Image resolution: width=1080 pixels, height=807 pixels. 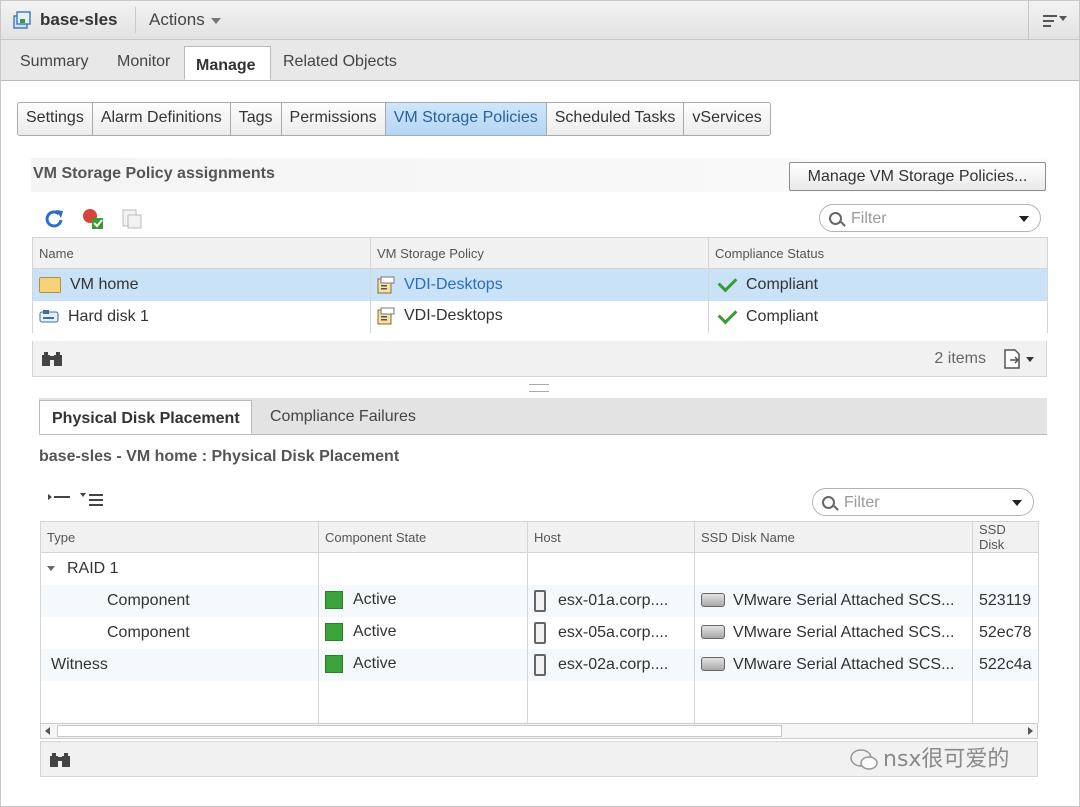 I want to click on ssd-uuid-cell: 523119, so click(x=1005, y=600).